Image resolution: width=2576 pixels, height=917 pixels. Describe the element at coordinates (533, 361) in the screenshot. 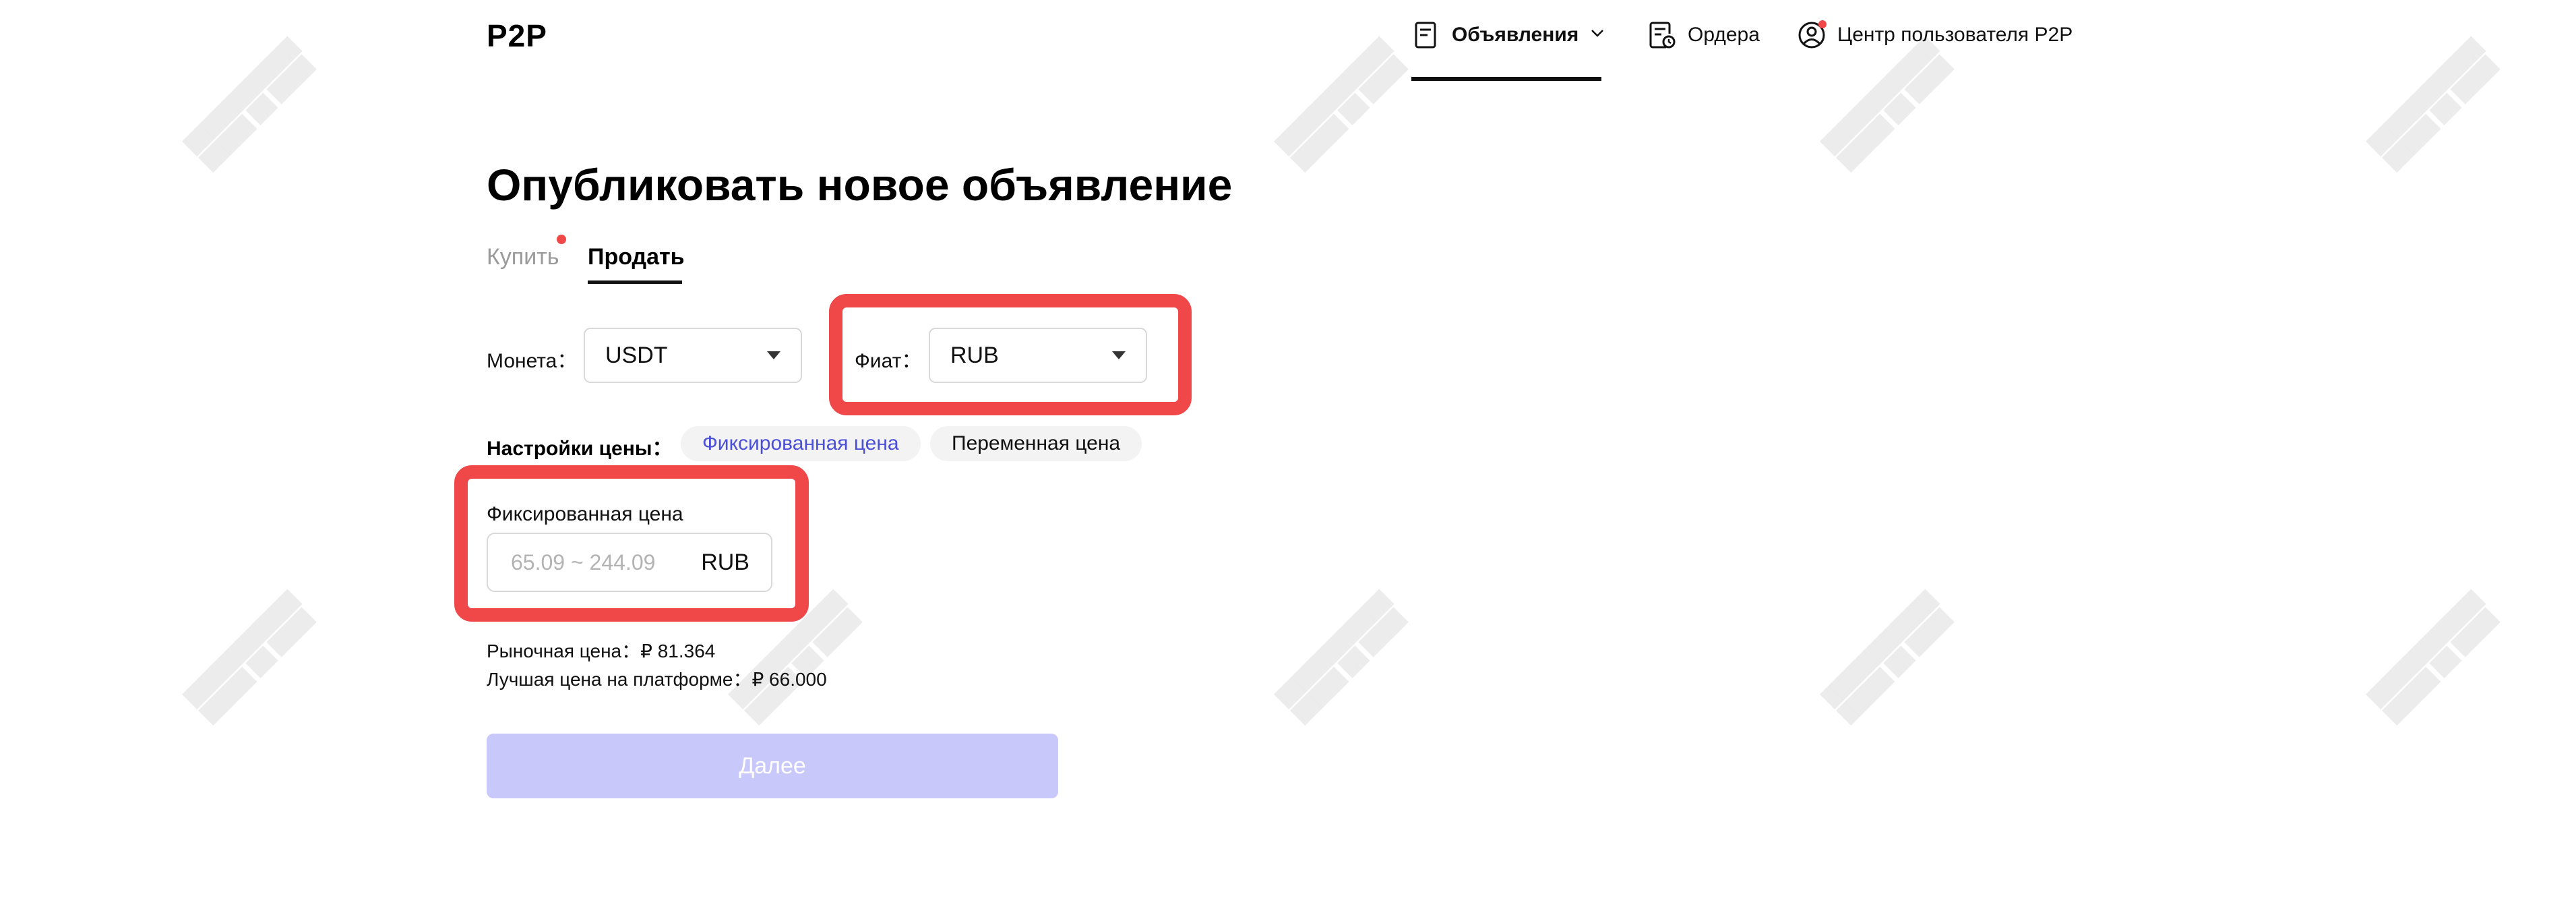

I see `coin-label: Монета：` at that location.